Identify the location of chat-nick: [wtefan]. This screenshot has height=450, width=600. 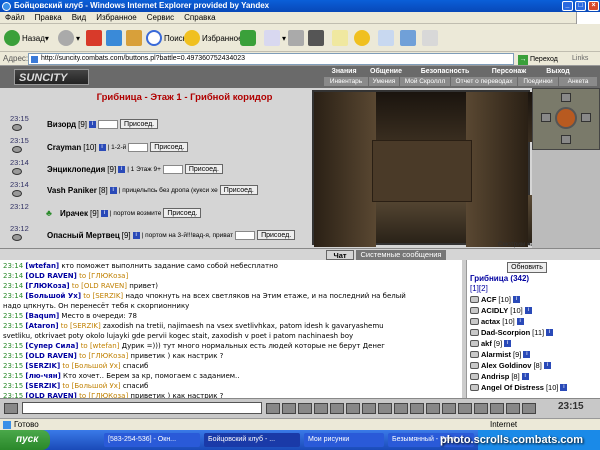
(42, 266).